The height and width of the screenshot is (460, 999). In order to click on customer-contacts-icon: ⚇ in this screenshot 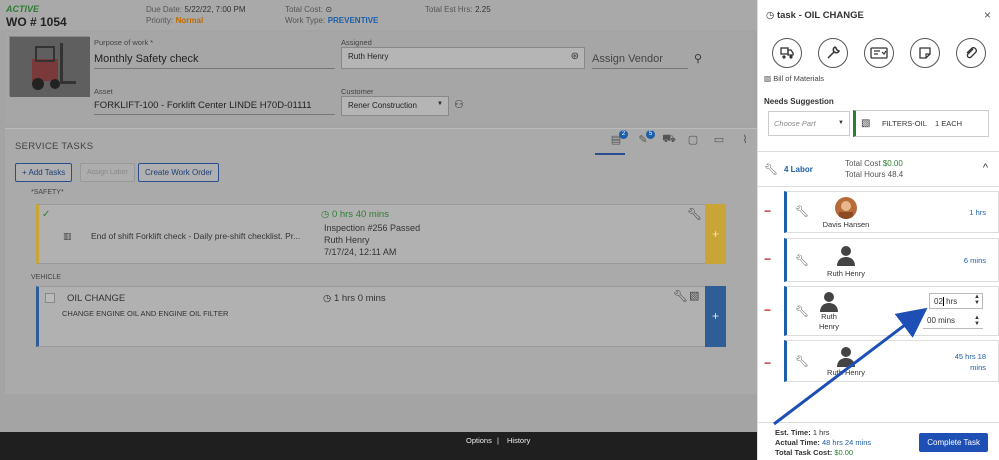, I will do `click(459, 104)`.